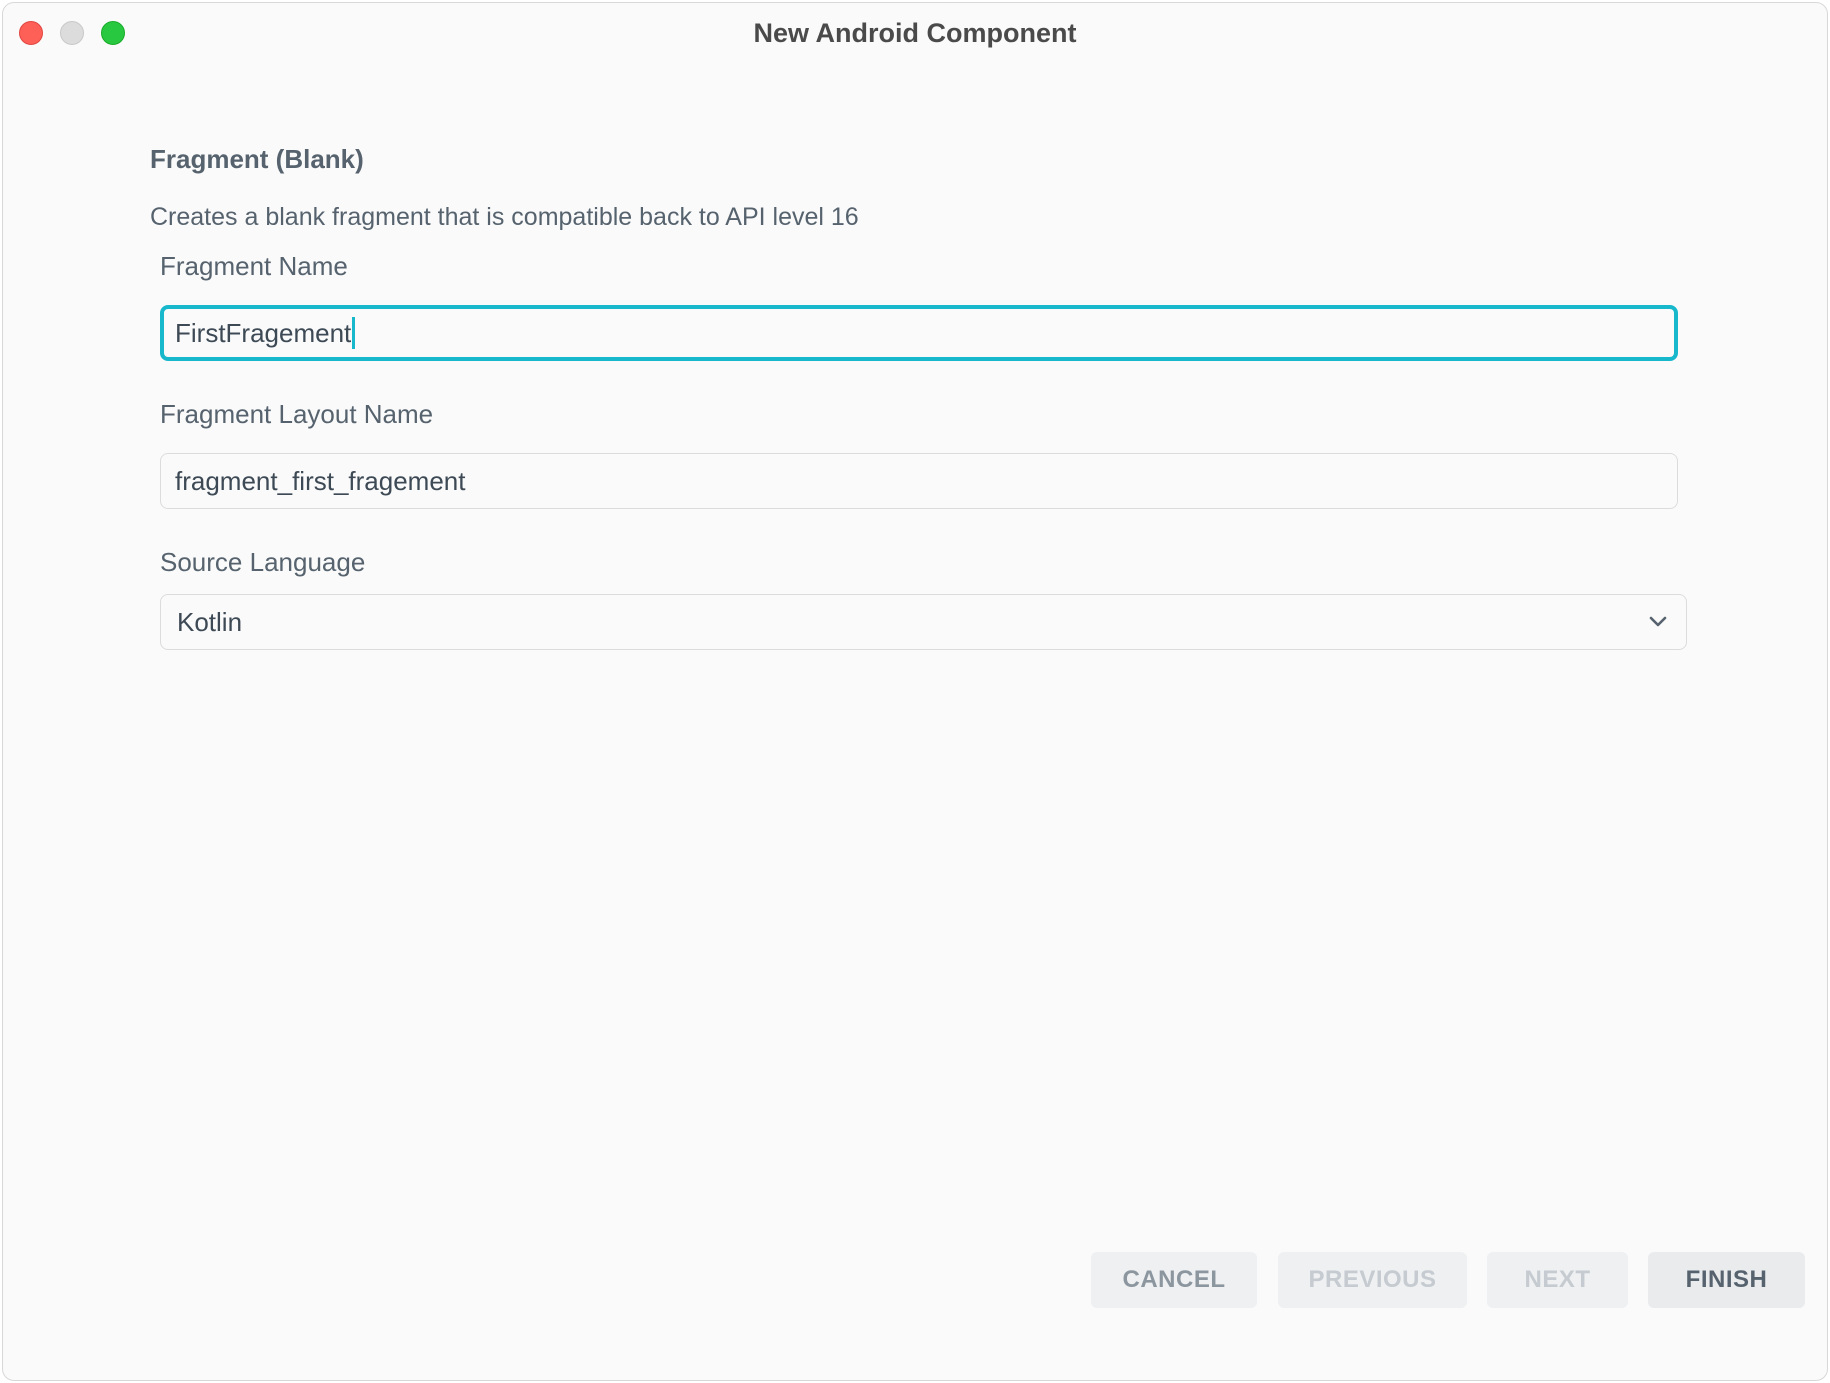  What do you see at coordinates (919, 333) in the screenshot?
I see `fragment-name-input: FirstFragement` at bounding box center [919, 333].